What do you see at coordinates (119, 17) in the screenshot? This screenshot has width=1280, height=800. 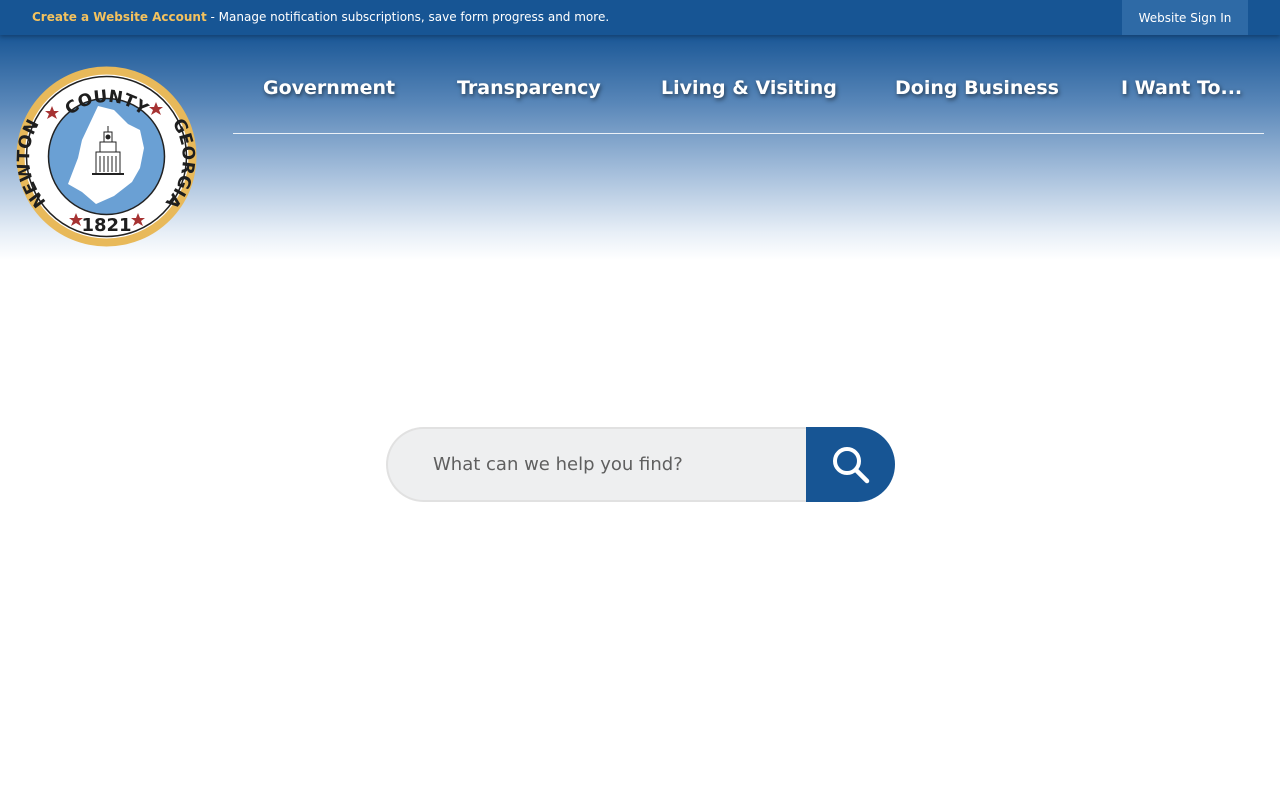 I see `create-account-link: Create a Website Account` at bounding box center [119, 17].